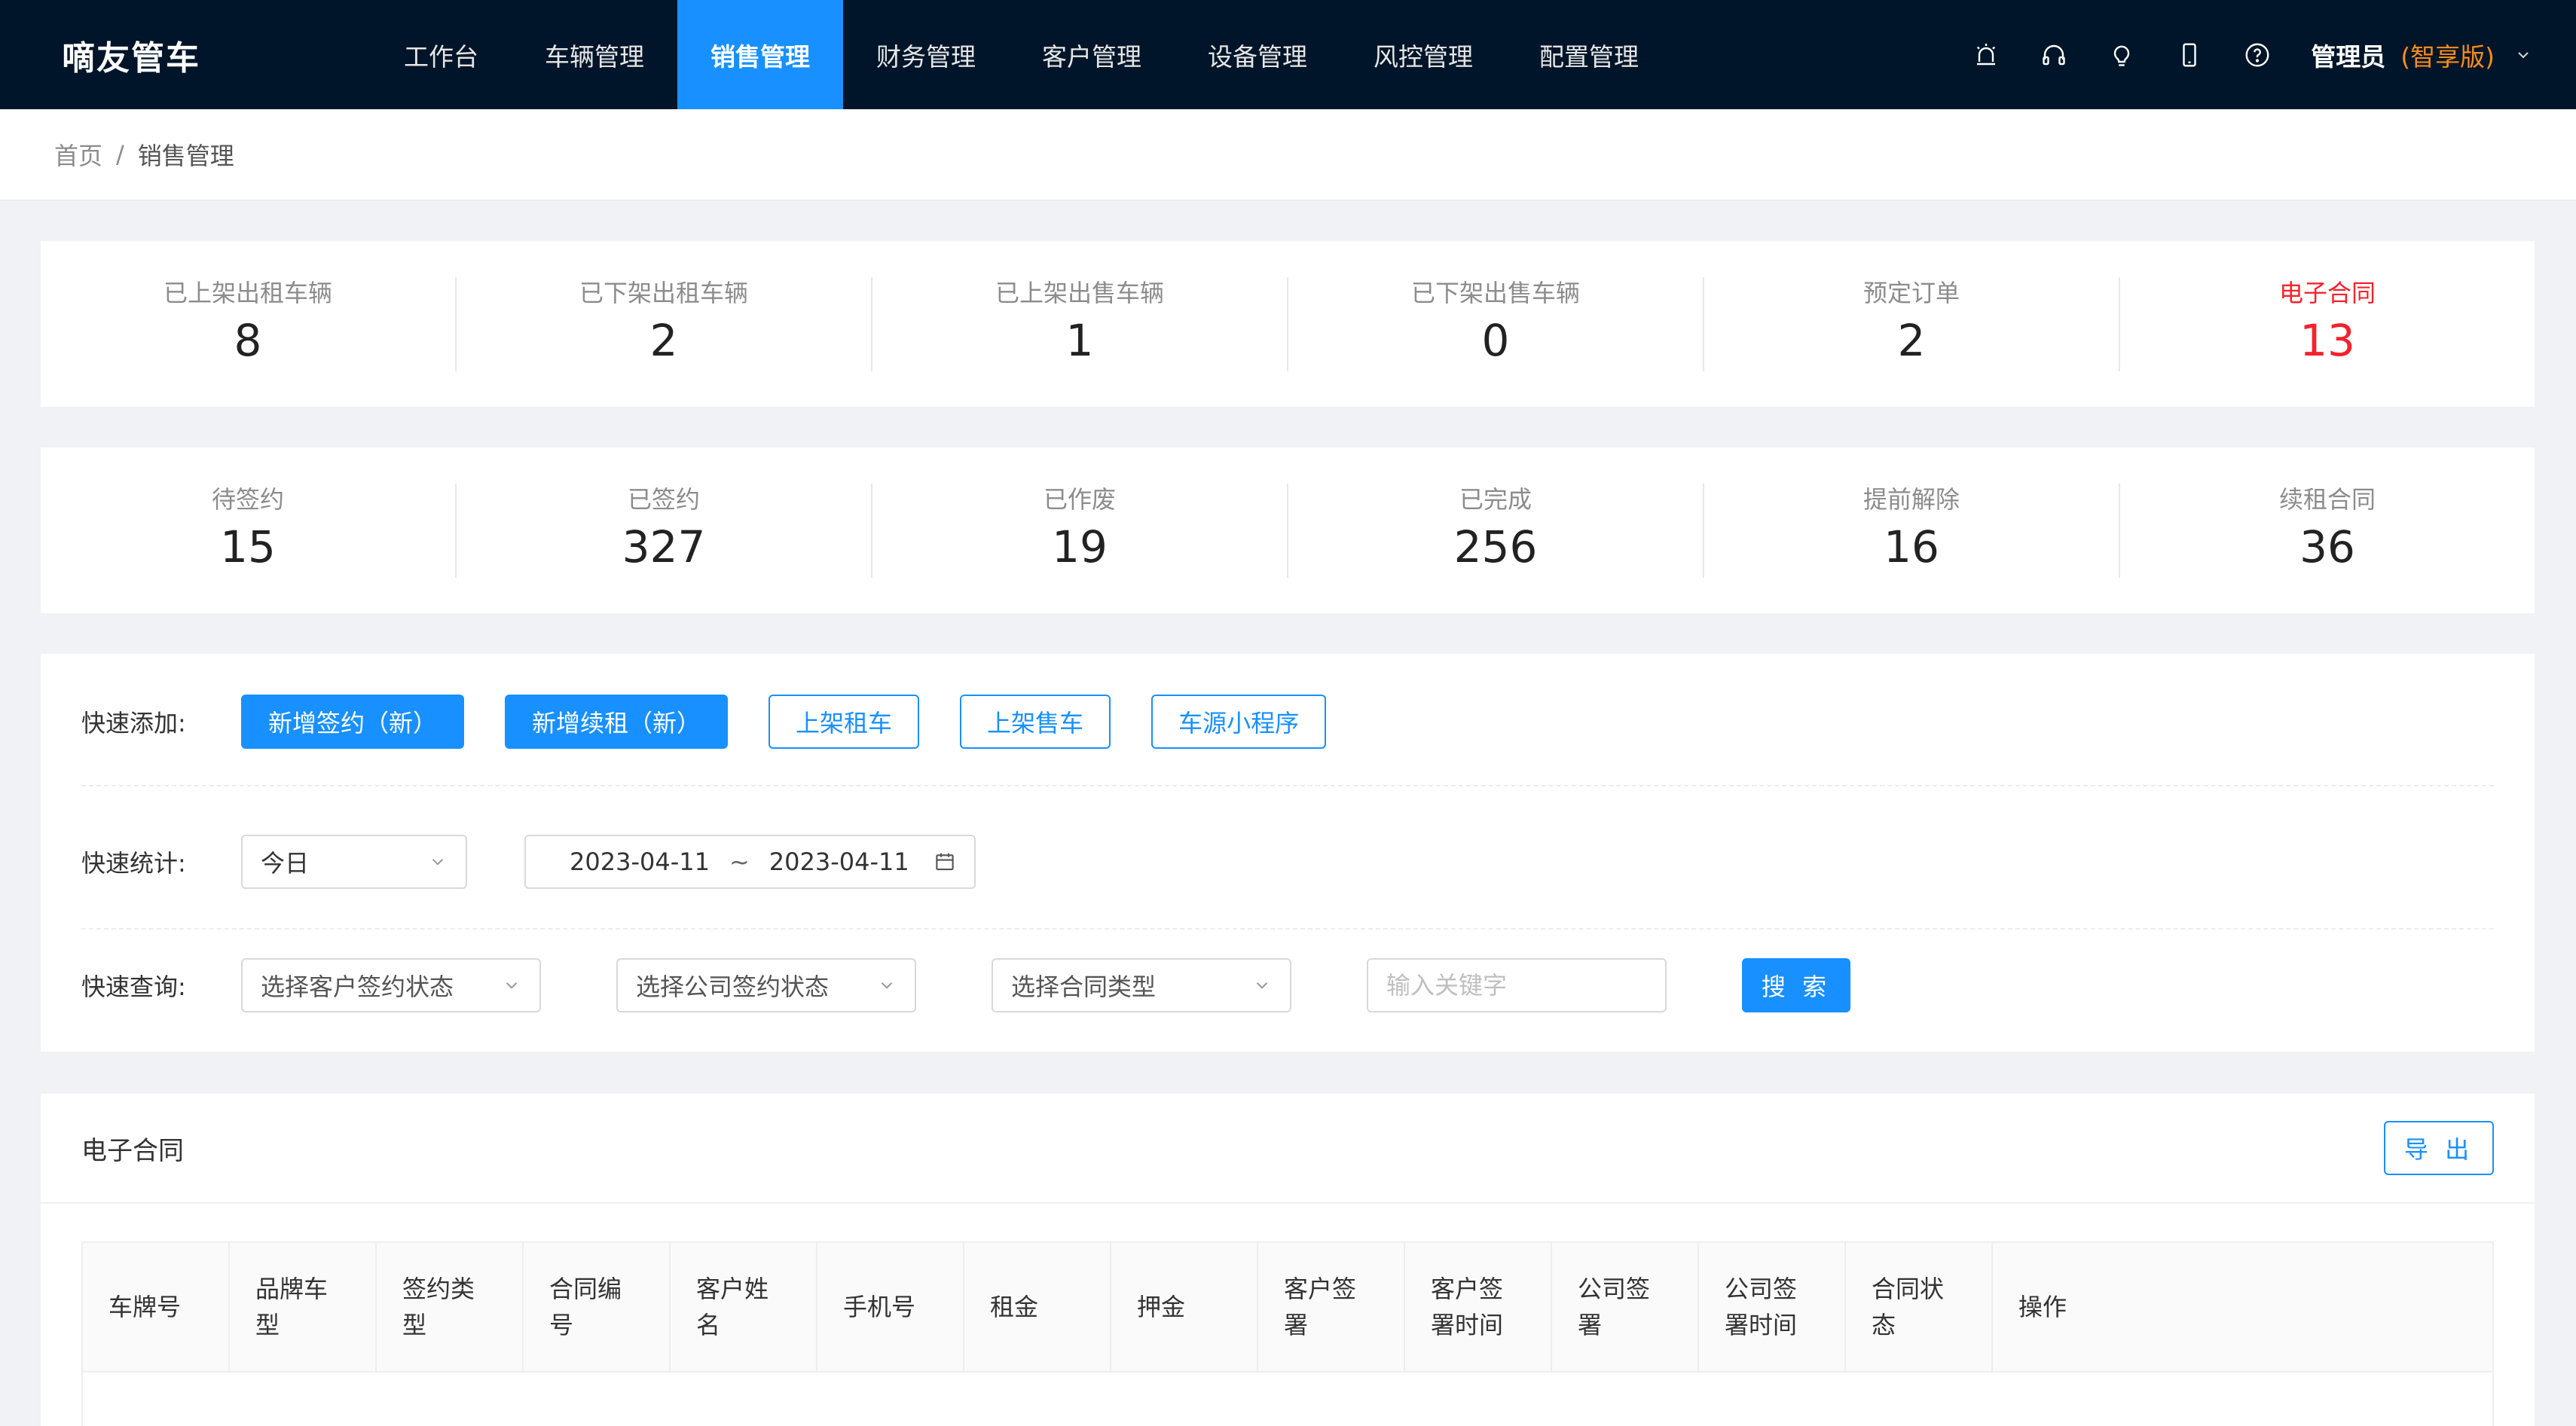 This screenshot has height=1426, width=2576. What do you see at coordinates (2327, 293) in the screenshot?
I see `stat-label: 电子合同` at bounding box center [2327, 293].